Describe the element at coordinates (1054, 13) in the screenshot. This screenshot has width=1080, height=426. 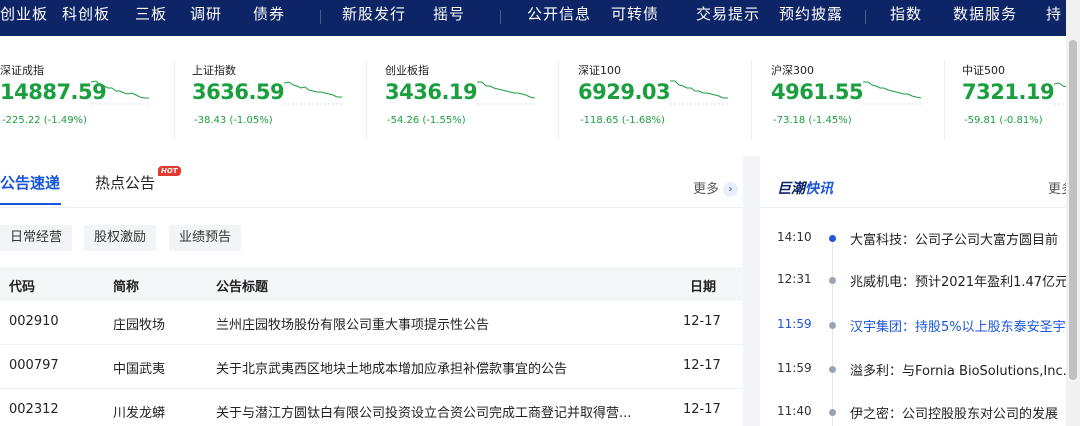
I see `nav-item-more: 持` at that location.